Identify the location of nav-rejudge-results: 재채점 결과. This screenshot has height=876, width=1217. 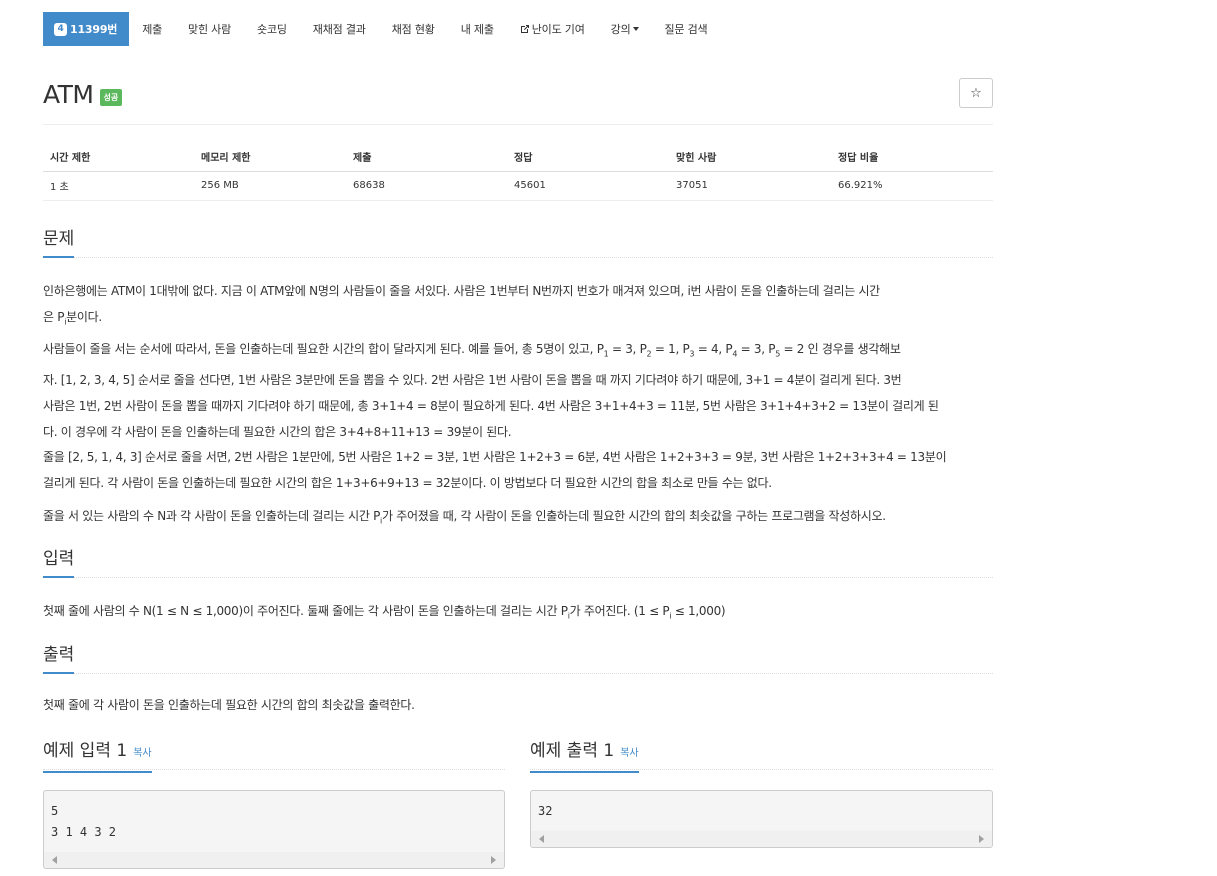
(339, 29).